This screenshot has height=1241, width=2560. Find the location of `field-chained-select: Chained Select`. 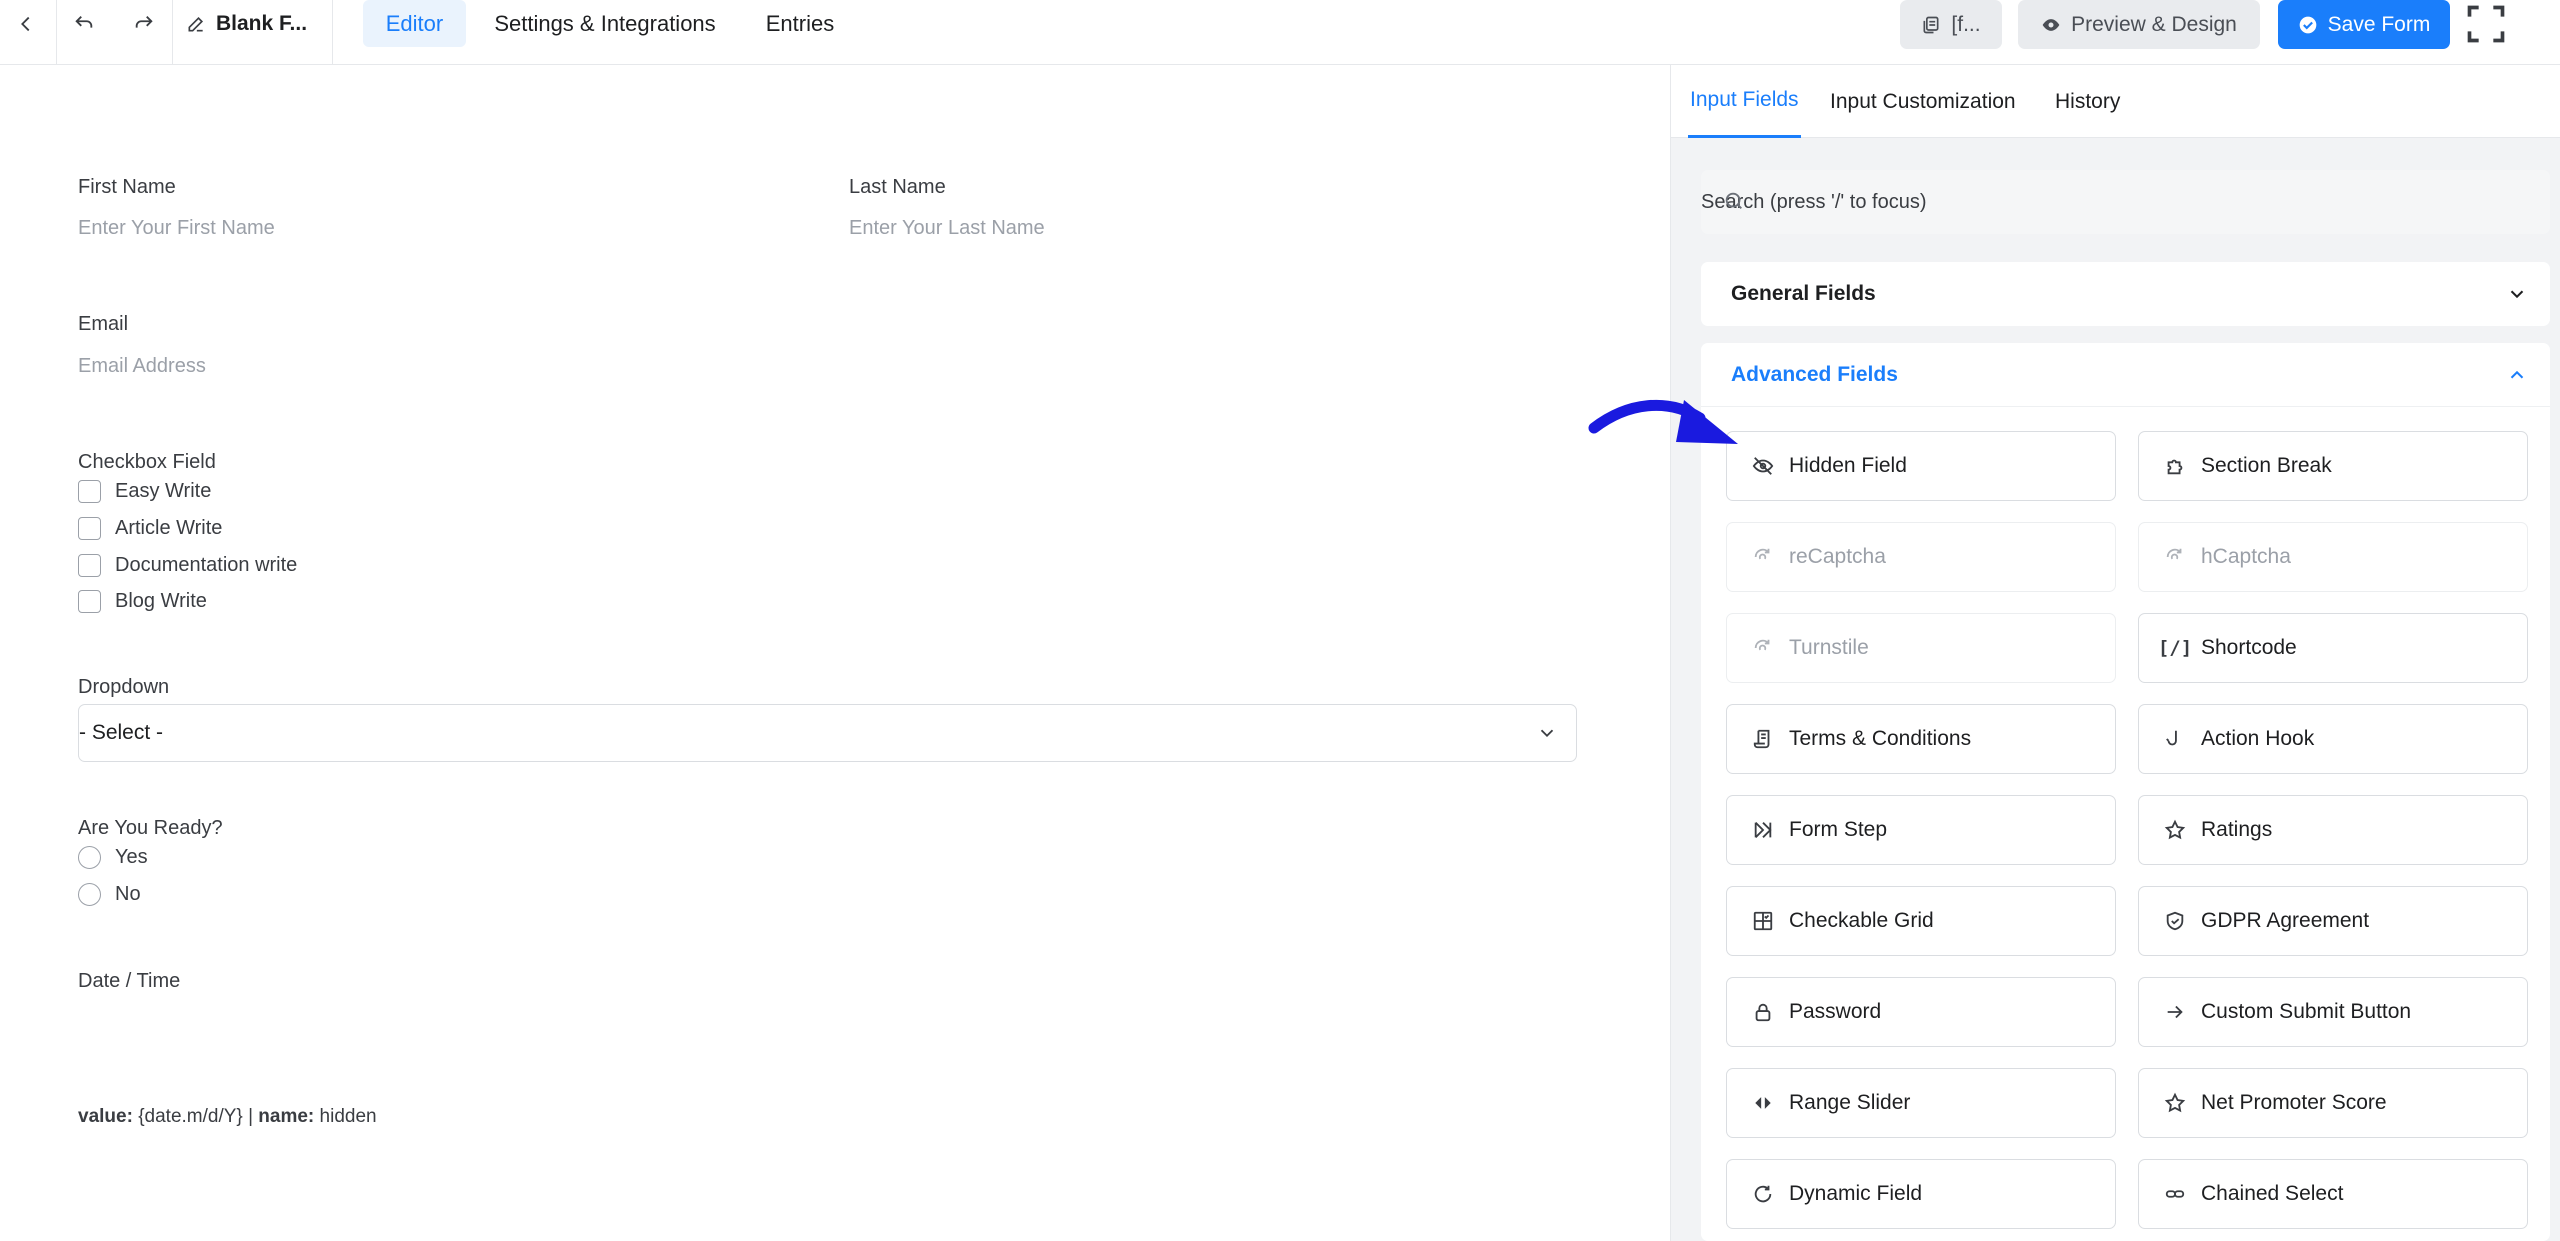

field-chained-select: Chained Select is located at coordinates (2333, 1194).